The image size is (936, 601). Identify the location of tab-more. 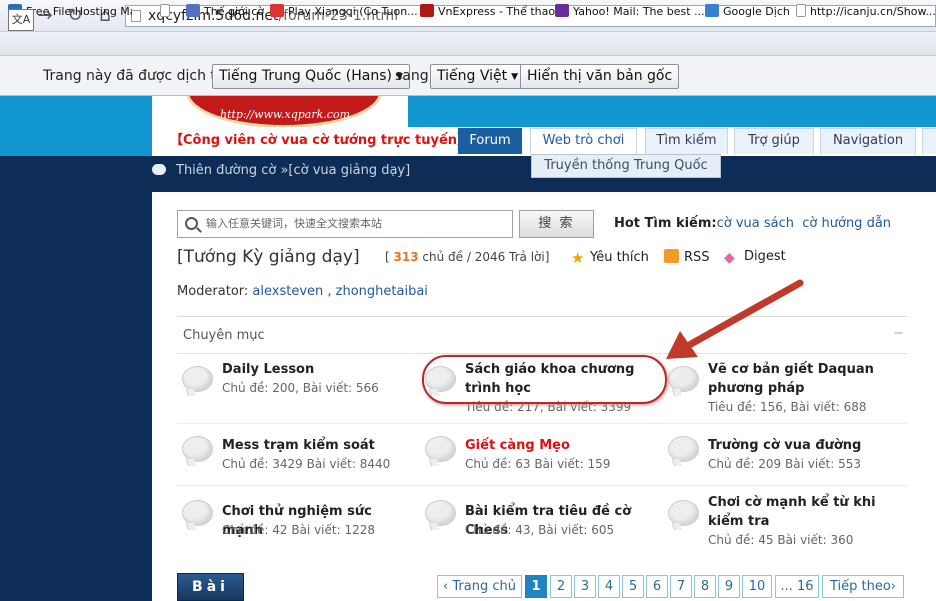
(929, 141).